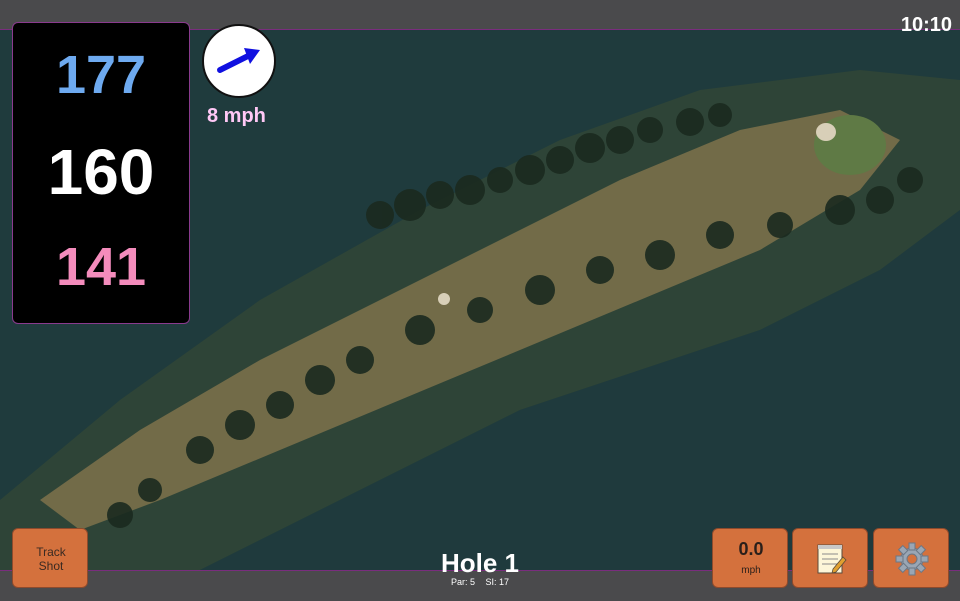 Image resolution: width=960 pixels, height=601 pixels. I want to click on clock: 10:10, so click(926, 25).